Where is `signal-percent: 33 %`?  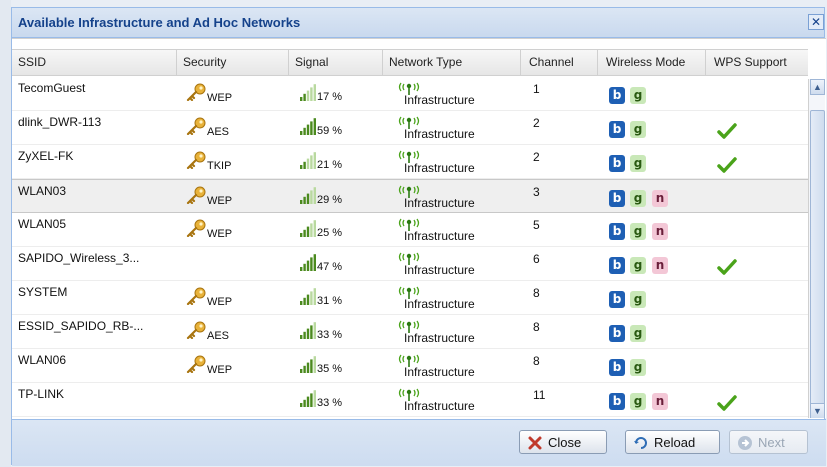
signal-percent: 33 % is located at coordinates (330, 335).